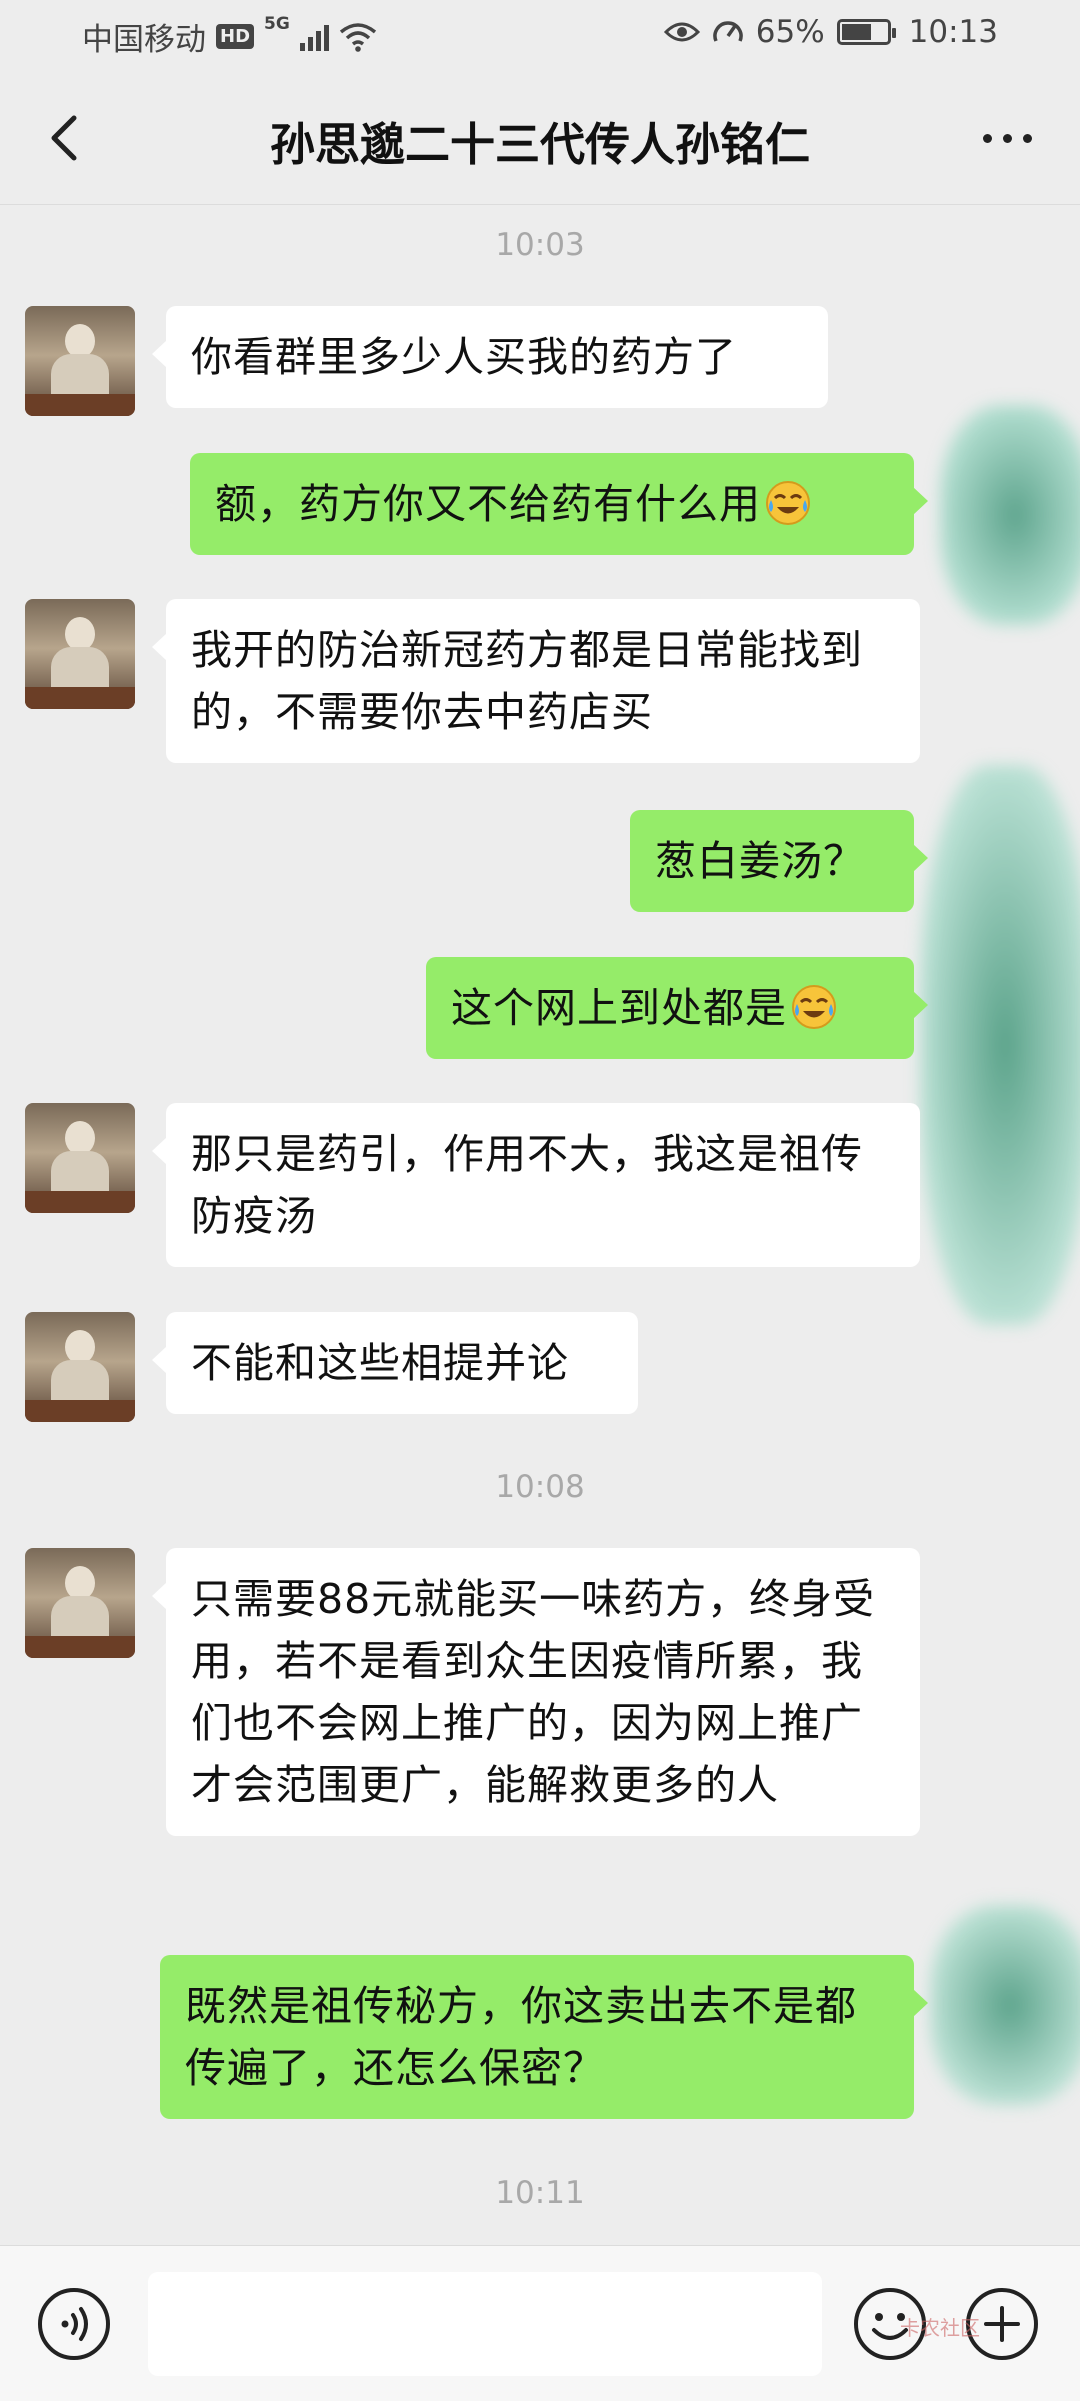 This screenshot has width=1080, height=2401. Describe the element at coordinates (527, 681) in the screenshot. I see `message-text: 我开的防治新冠药方都是日常能找到的，不需要你去中药店买` at that location.